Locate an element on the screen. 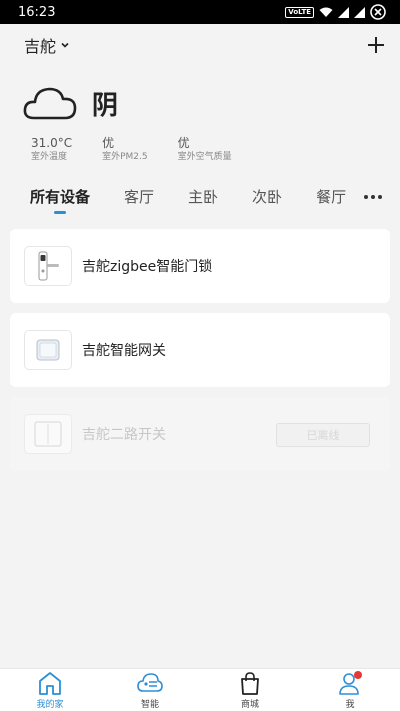 Image resolution: width=400 pixels, height=711 pixels. signal-icon is located at coordinates (343, 12).